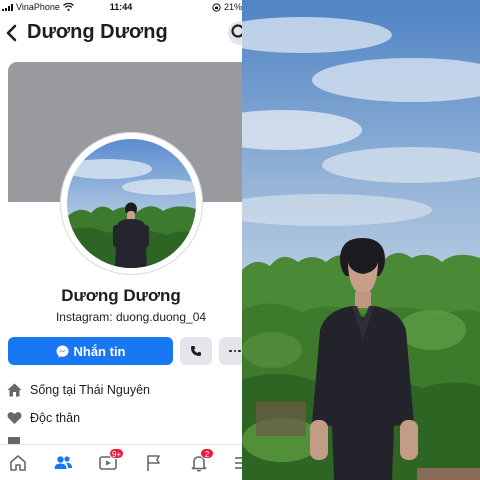 Image resolution: width=480 pixels, height=480 pixels. I want to click on bottom-nav: 9+ 2, so click(121, 462).